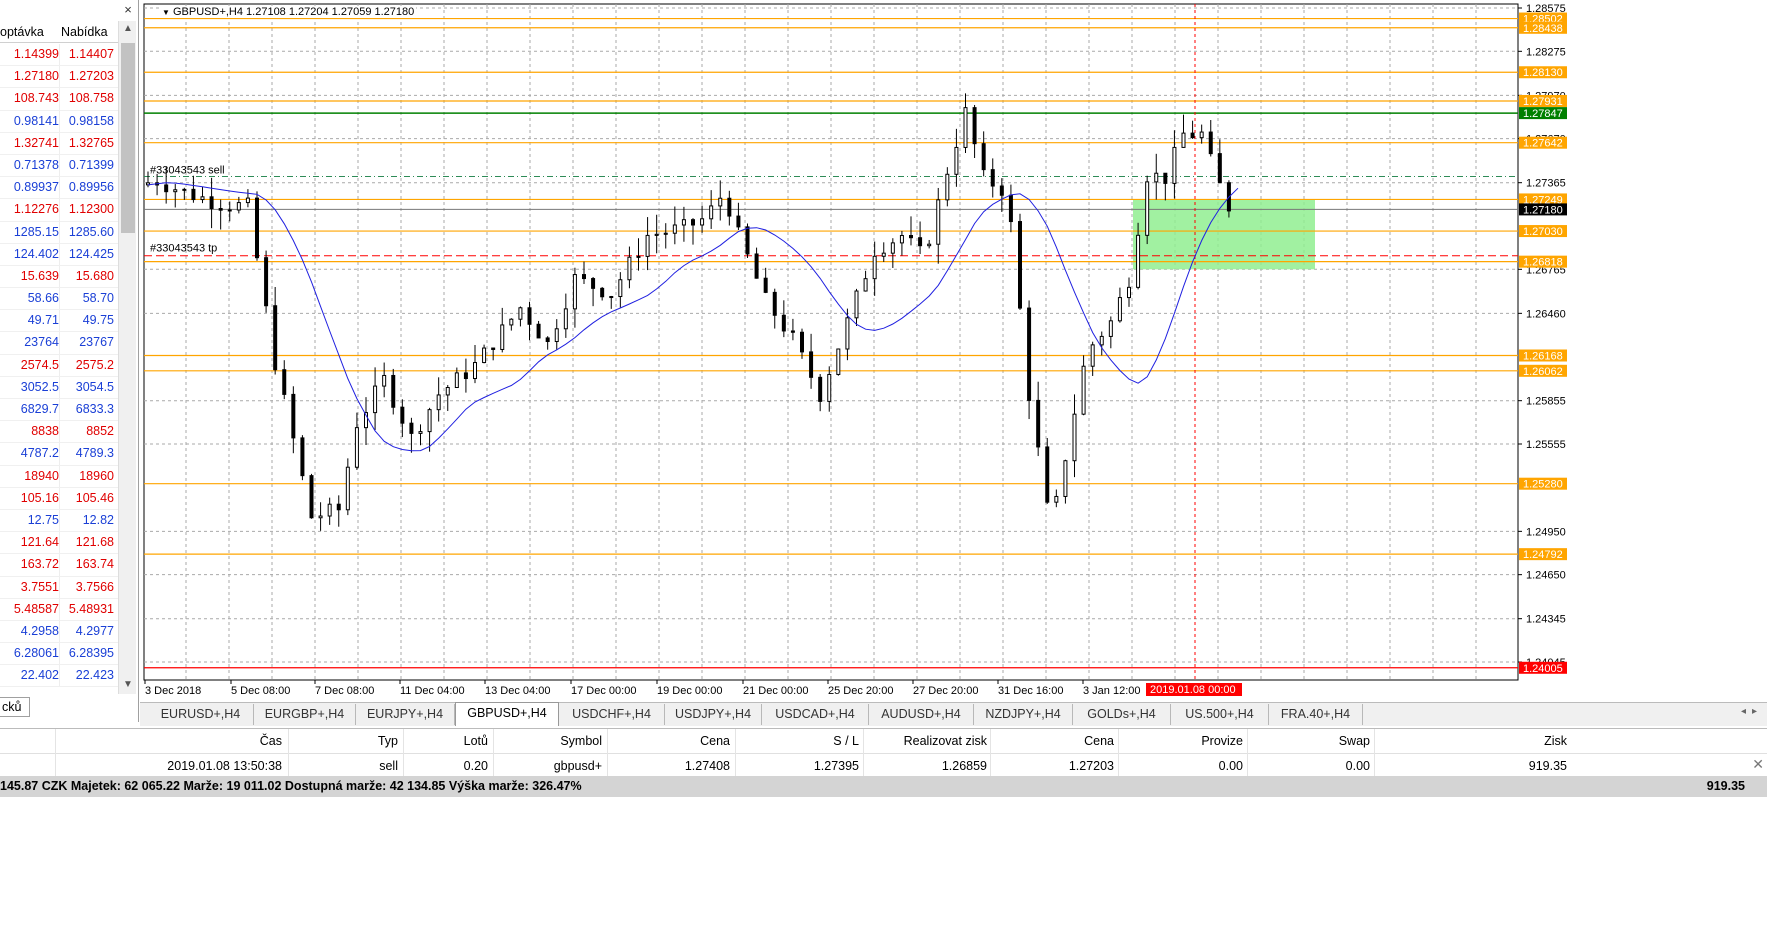  I want to click on list-item: 1.14399 1.14407, so click(59, 55).